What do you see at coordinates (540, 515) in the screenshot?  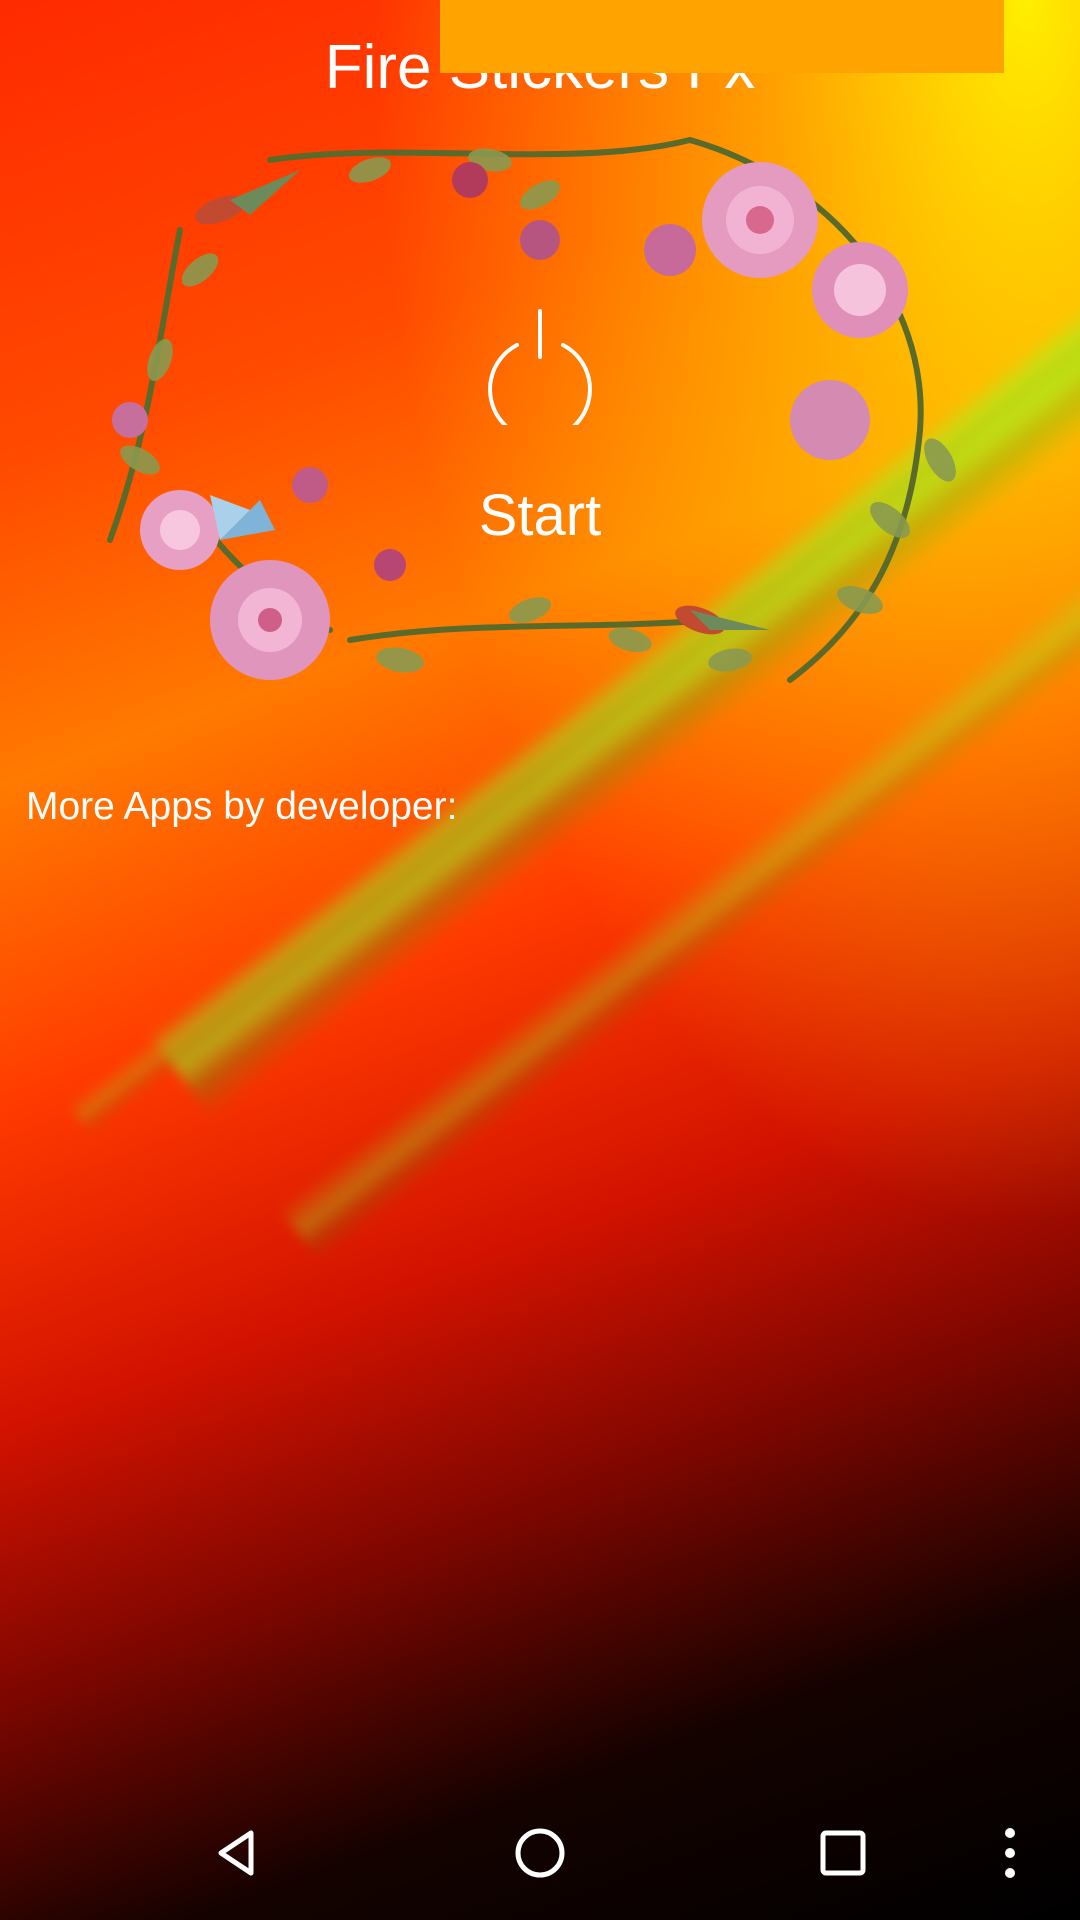 I see `start-label: Start` at bounding box center [540, 515].